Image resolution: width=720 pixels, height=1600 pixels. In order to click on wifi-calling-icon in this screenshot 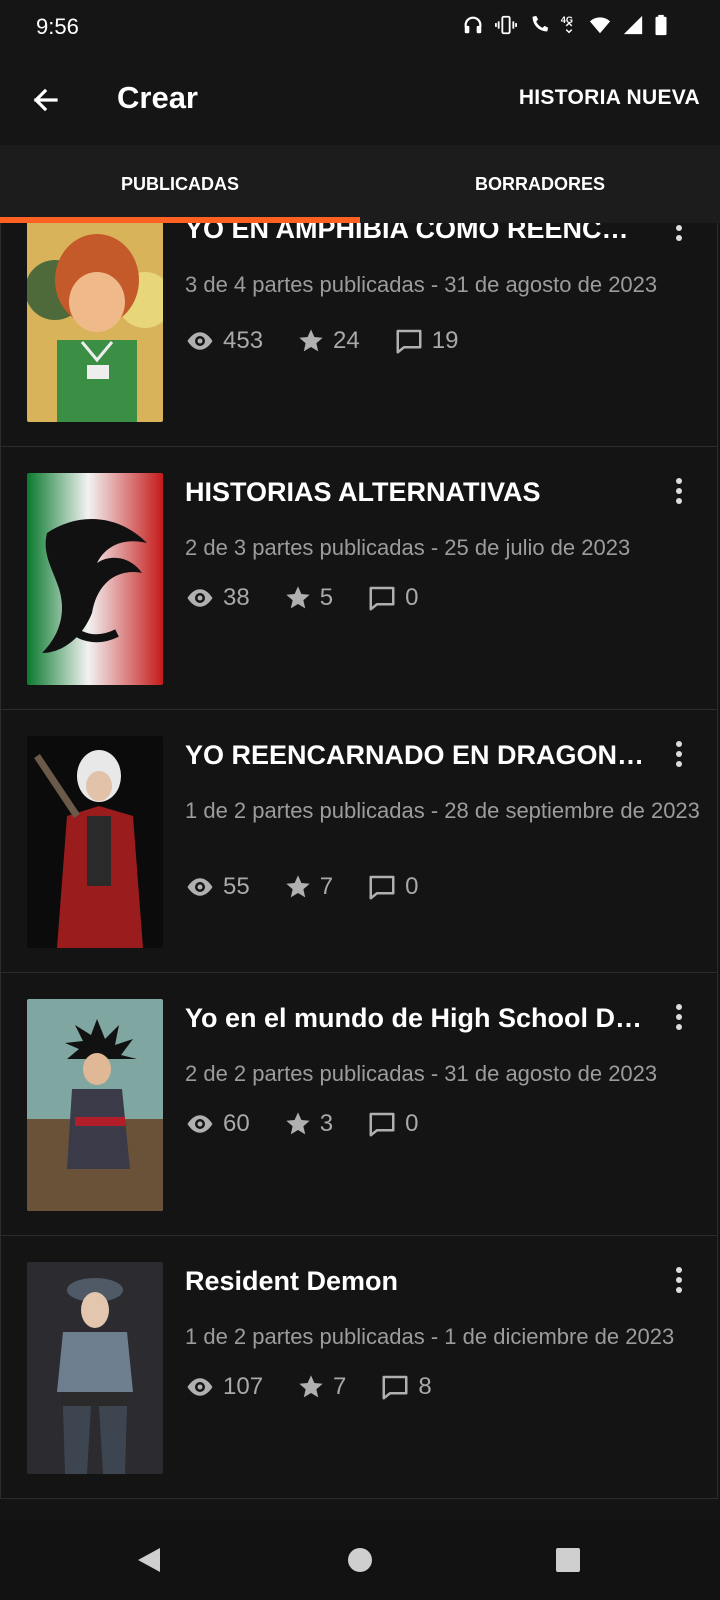, I will do `click(540, 23)`.